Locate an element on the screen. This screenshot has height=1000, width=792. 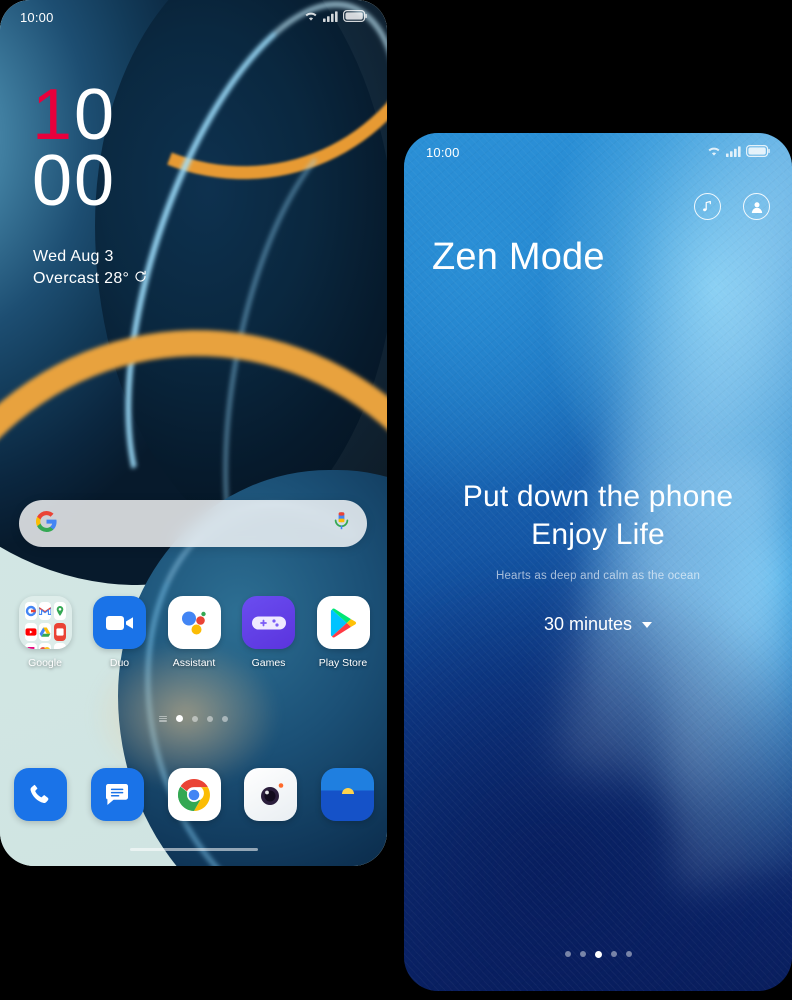
app-grid: GPay Google Duo is located at coordinates (194, 632).